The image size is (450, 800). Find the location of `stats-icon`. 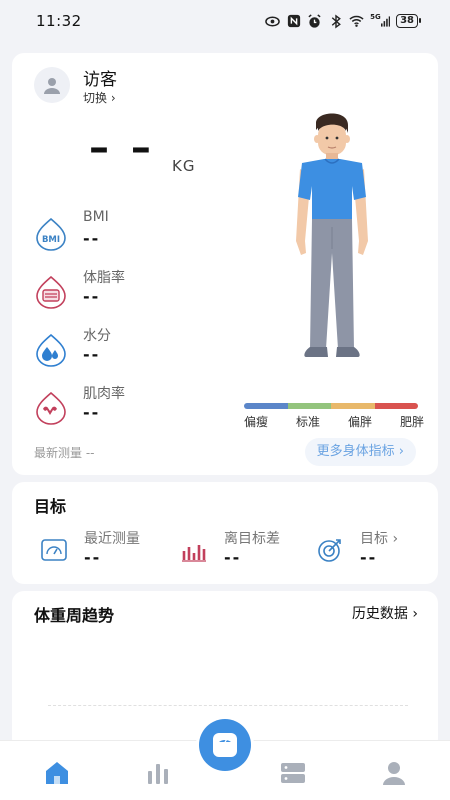

stats-icon is located at coordinates (158, 774).